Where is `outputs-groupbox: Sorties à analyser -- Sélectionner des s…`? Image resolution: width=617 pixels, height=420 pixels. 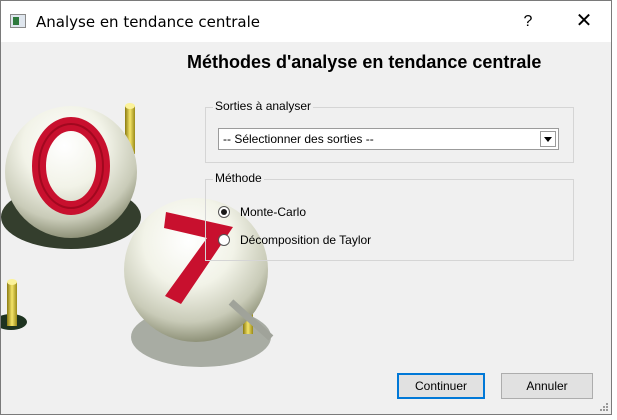
outputs-groupbox: Sorties à analyser -- Sélectionner des s… is located at coordinates (389, 131).